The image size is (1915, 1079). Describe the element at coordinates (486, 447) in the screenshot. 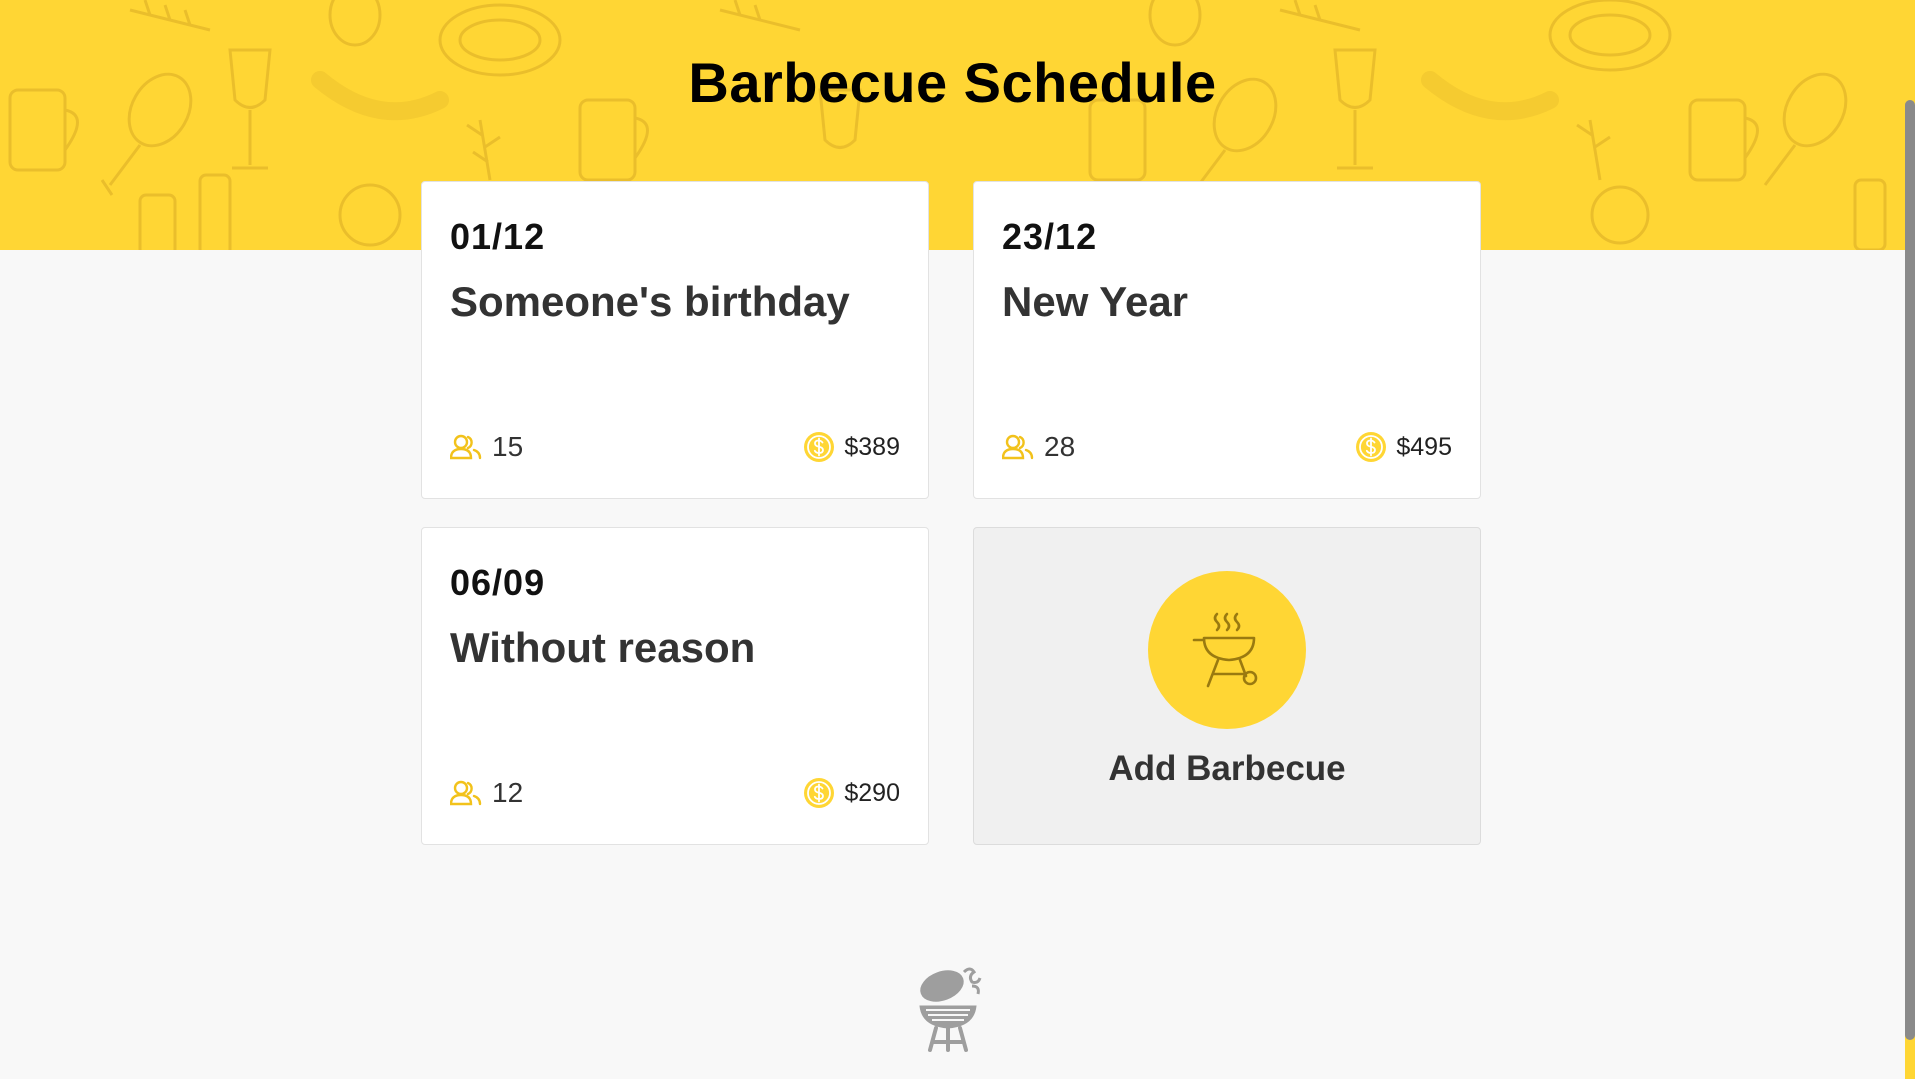

I see `people-info: 15` at that location.